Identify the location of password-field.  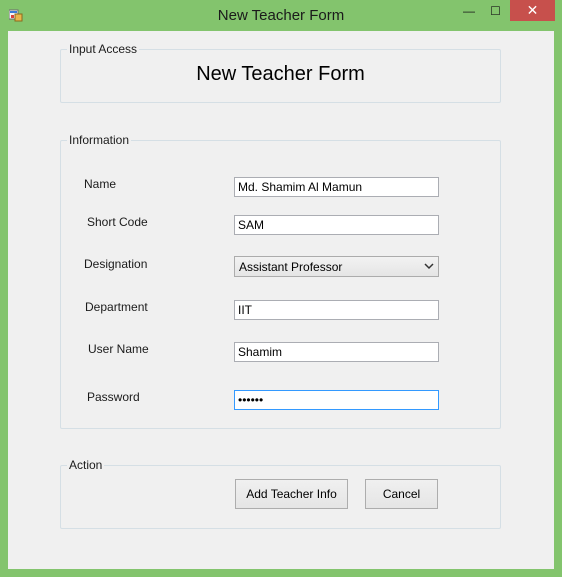
(336, 400).